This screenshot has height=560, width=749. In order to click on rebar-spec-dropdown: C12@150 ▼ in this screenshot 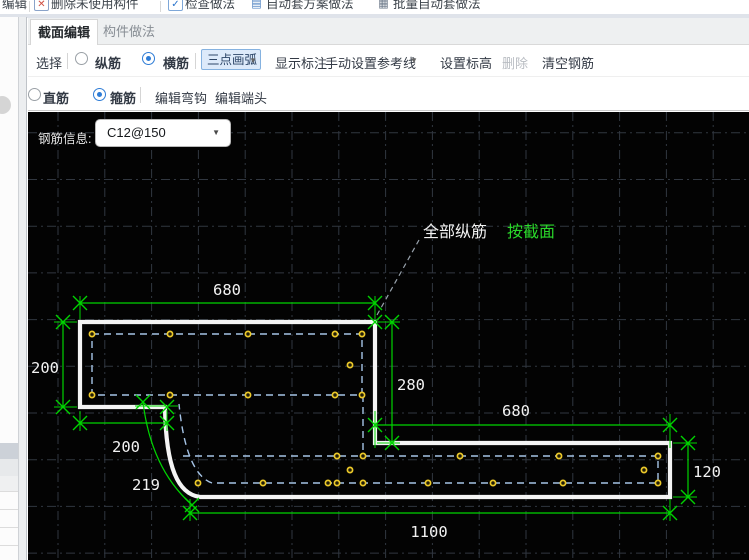, I will do `click(163, 133)`.